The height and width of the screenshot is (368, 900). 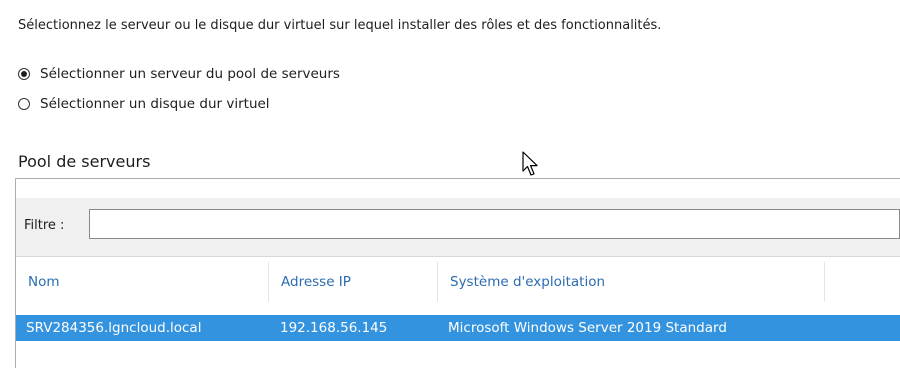 I want to click on cell-ip-address: 192.168.56.145, so click(x=334, y=328).